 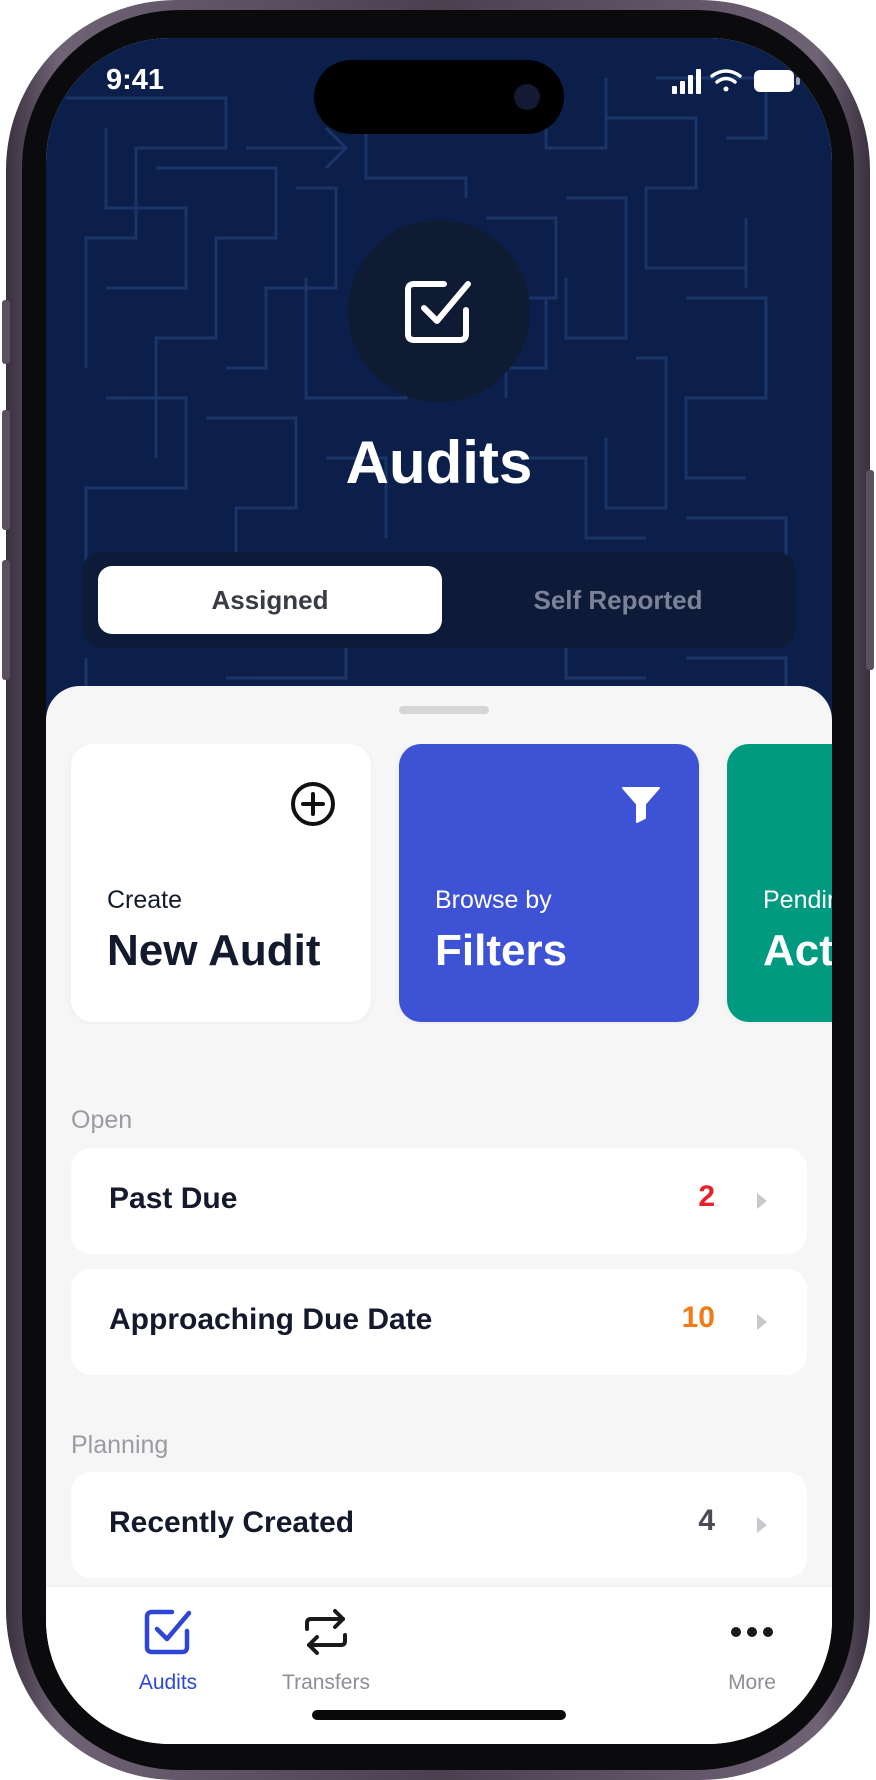 What do you see at coordinates (549, 883) in the screenshot?
I see `browse-by-filters-card: Browse by Filters` at bounding box center [549, 883].